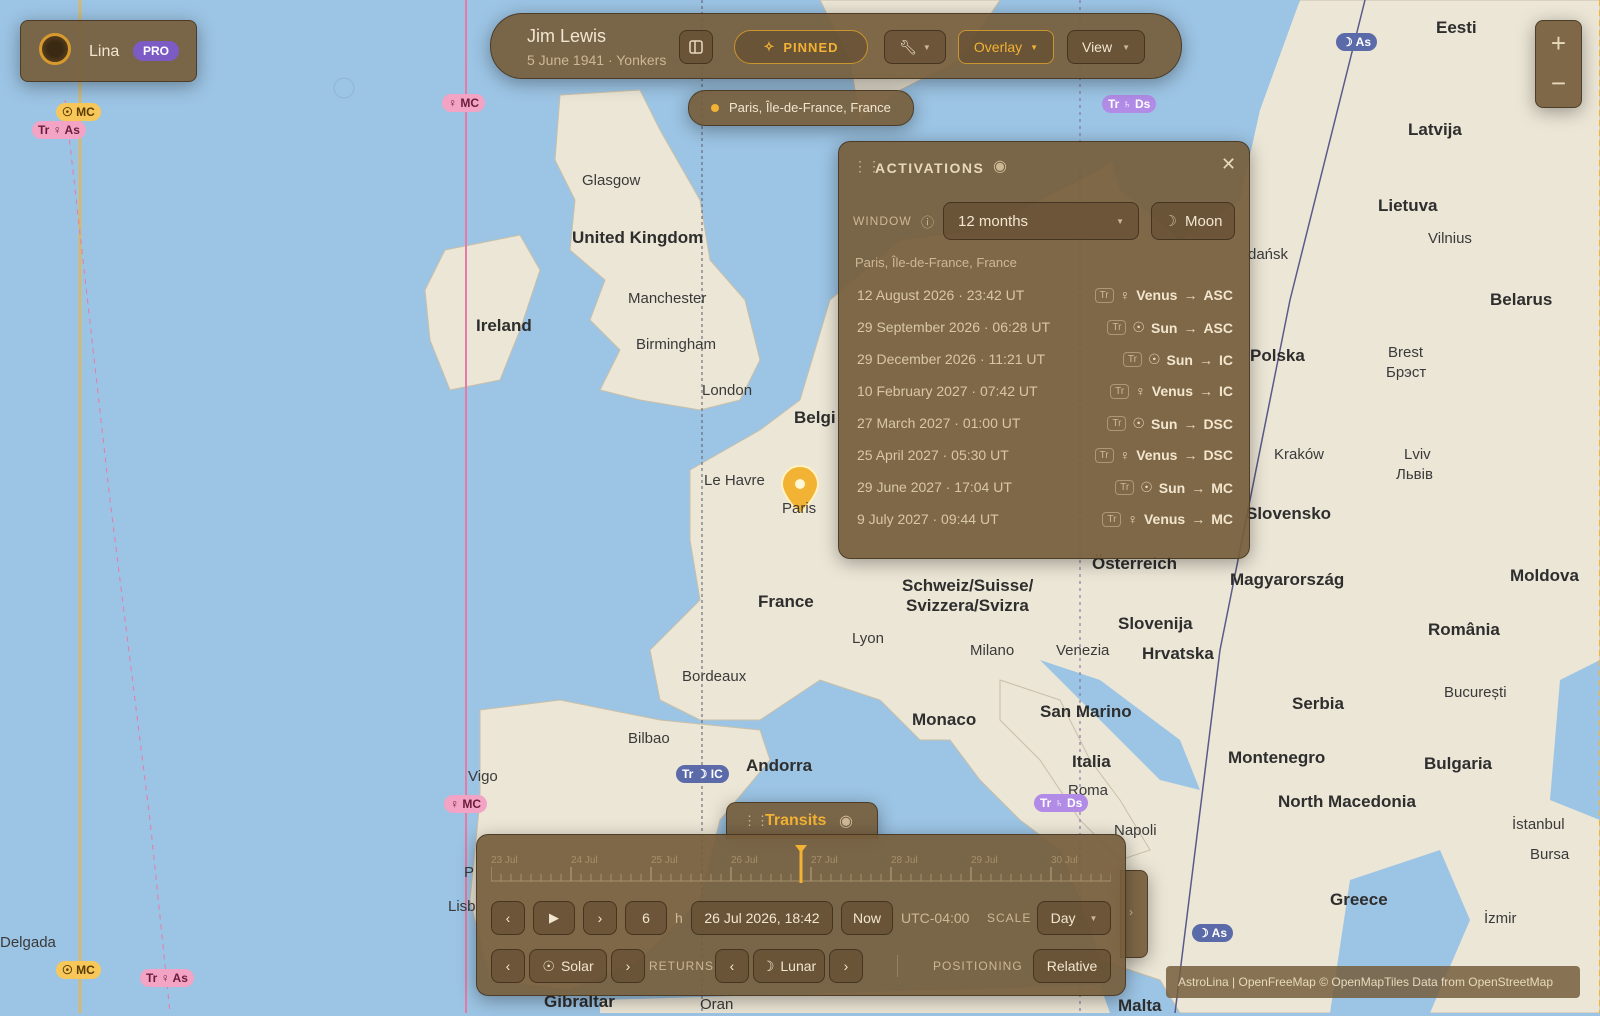  What do you see at coordinates (554, 918) in the screenshot?
I see `play-button: ▶` at bounding box center [554, 918].